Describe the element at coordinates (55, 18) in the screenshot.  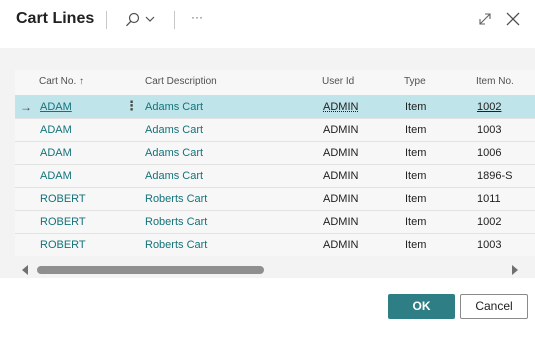
I see `dialog-title: Cart Lines` at that location.